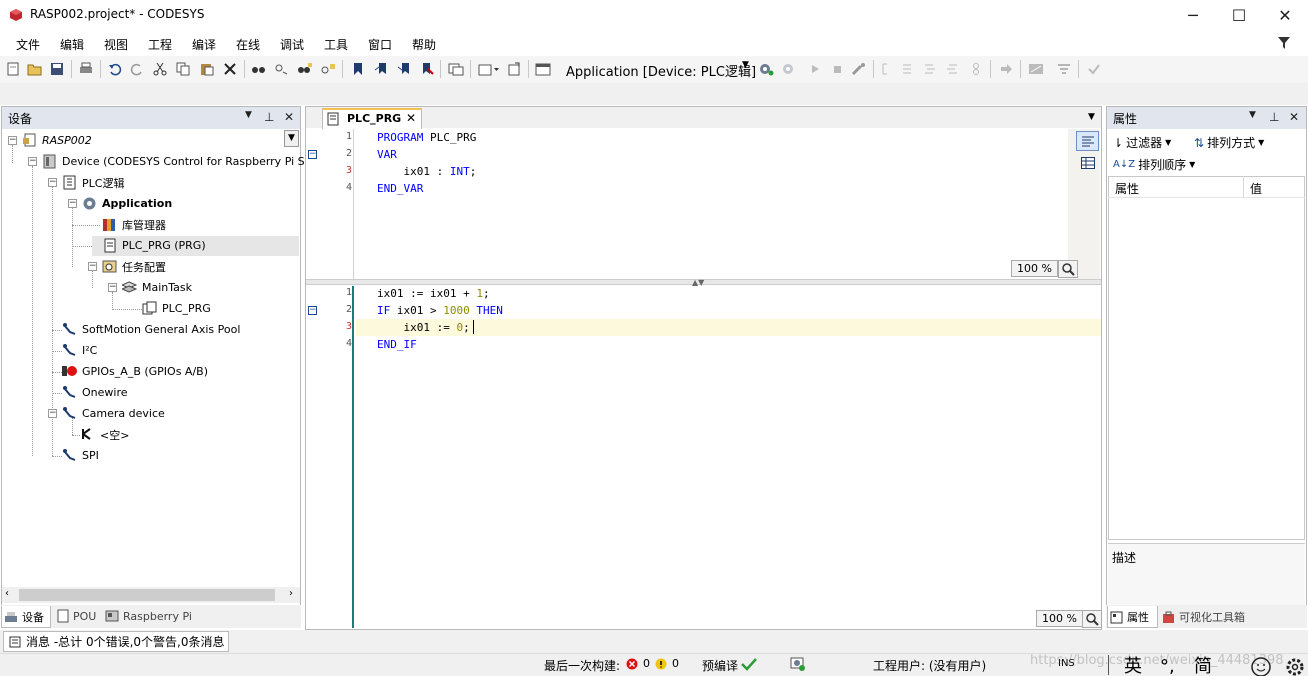 This screenshot has height=676, width=1308. Describe the element at coordinates (72, 44) in the screenshot. I see `menu-edit: 编辑` at that location.